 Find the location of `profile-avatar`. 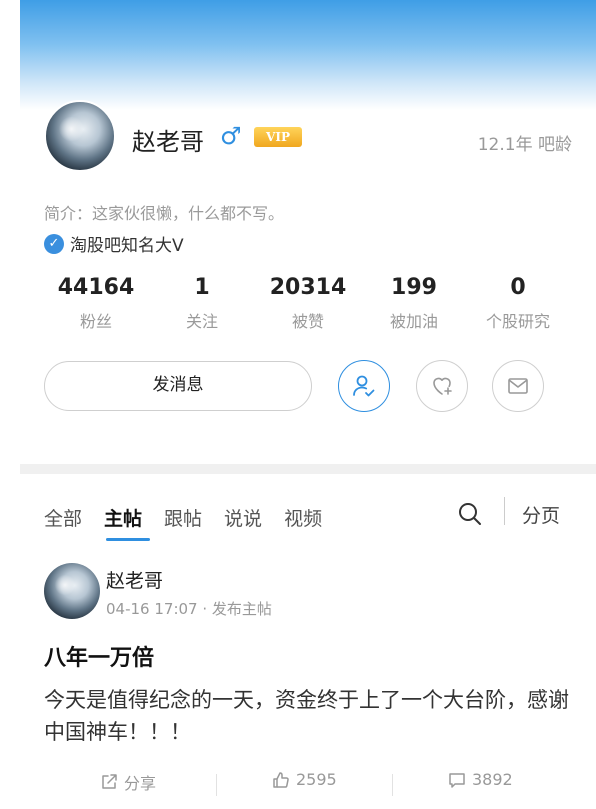

profile-avatar is located at coordinates (80, 136).